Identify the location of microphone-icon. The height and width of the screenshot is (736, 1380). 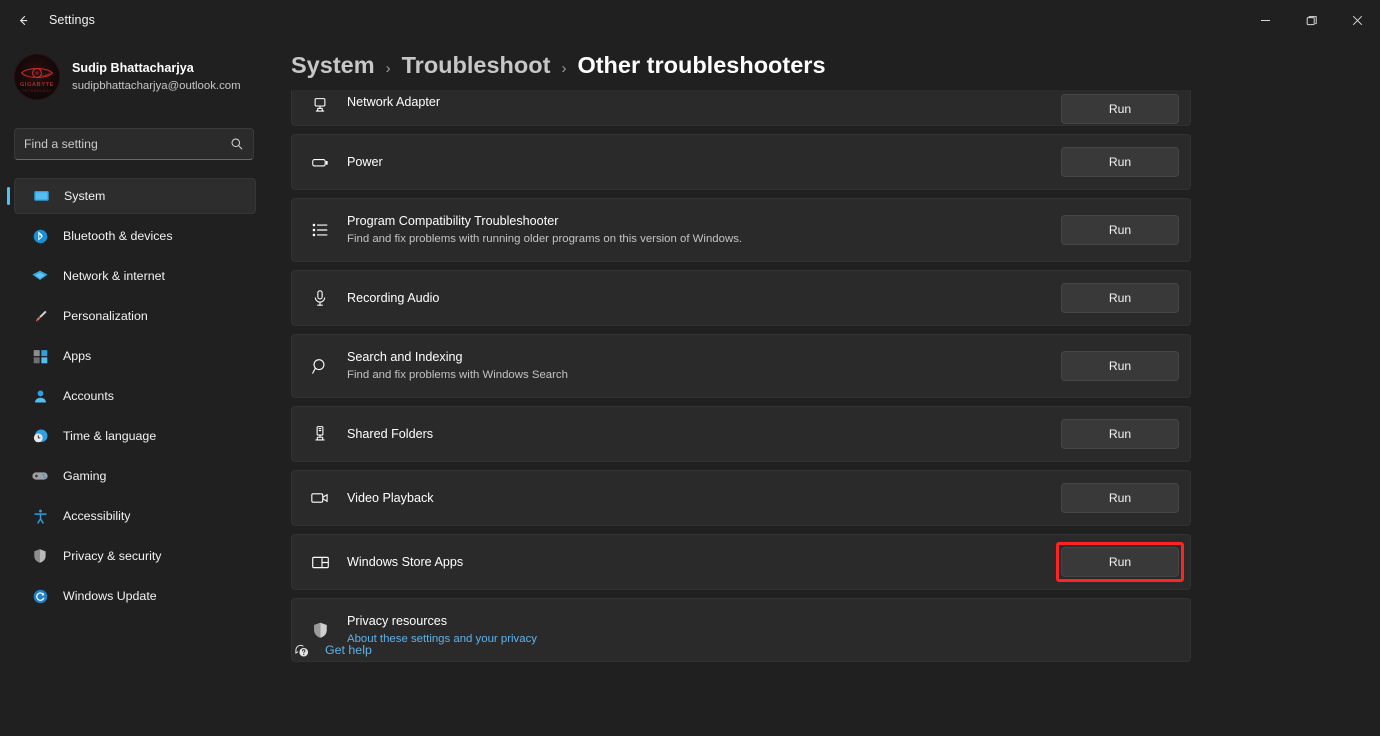
(320, 298).